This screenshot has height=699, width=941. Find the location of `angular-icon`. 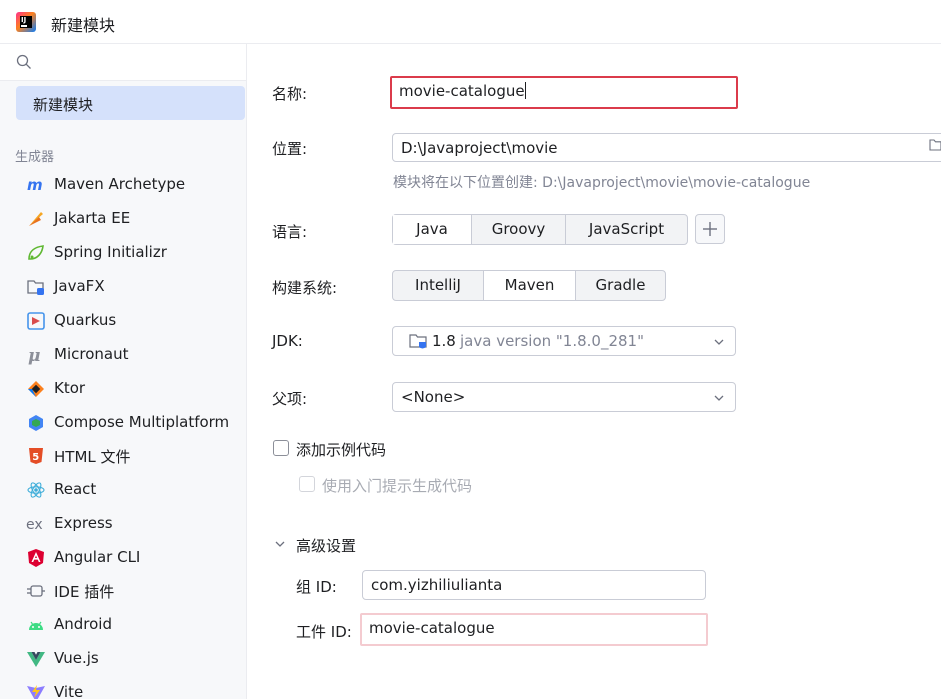

angular-icon is located at coordinates (36, 558).